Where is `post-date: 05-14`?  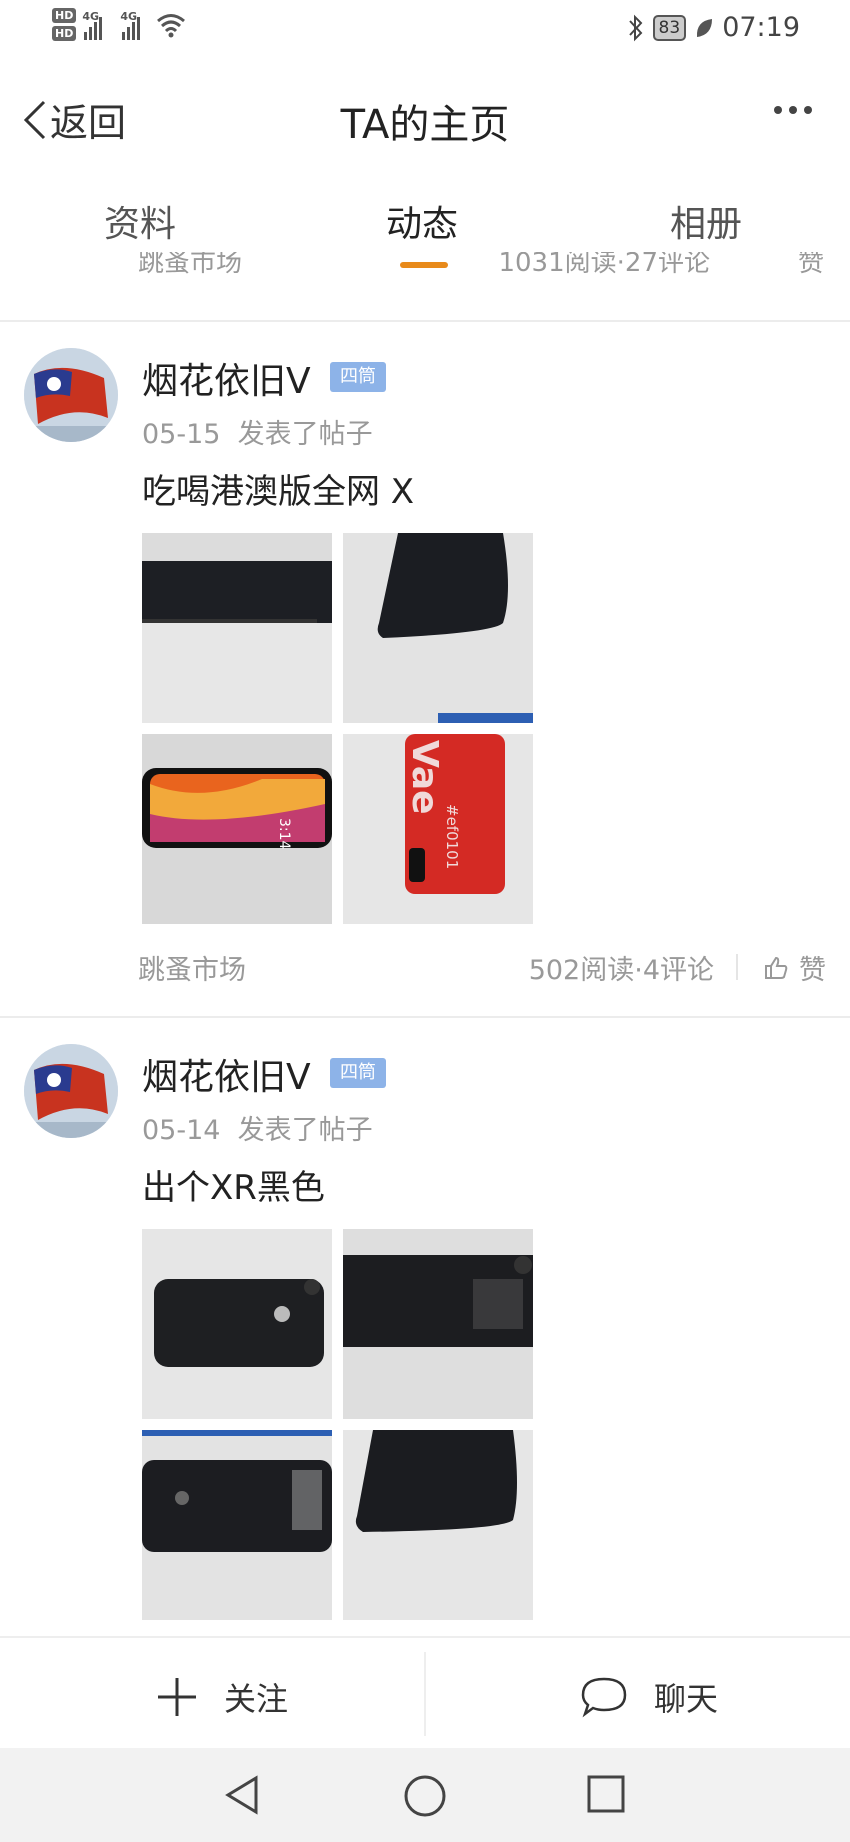 post-date: 05-14 is located at coordinates (181, 1130).